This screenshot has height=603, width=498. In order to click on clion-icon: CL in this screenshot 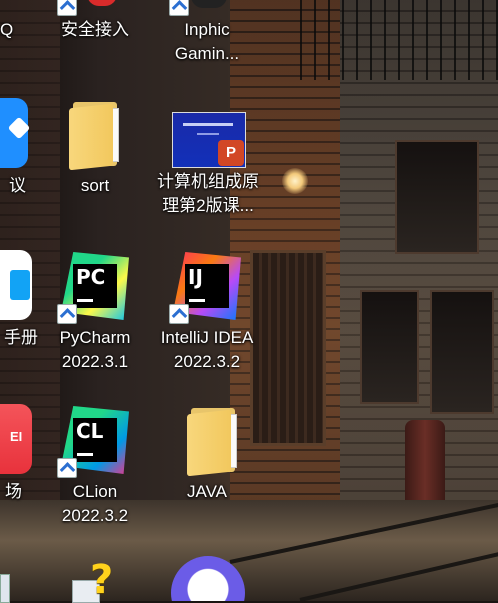, I will do `click(95, 440)`.